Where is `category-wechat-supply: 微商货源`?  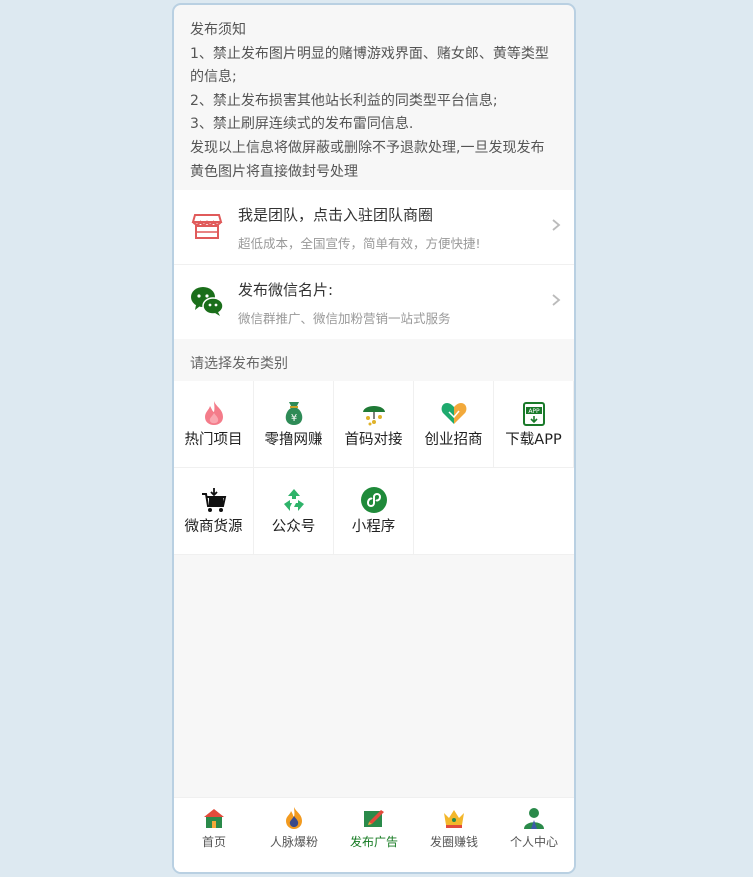 category-wechat-supply: 微商货源 is located at coordinates (214, 512).